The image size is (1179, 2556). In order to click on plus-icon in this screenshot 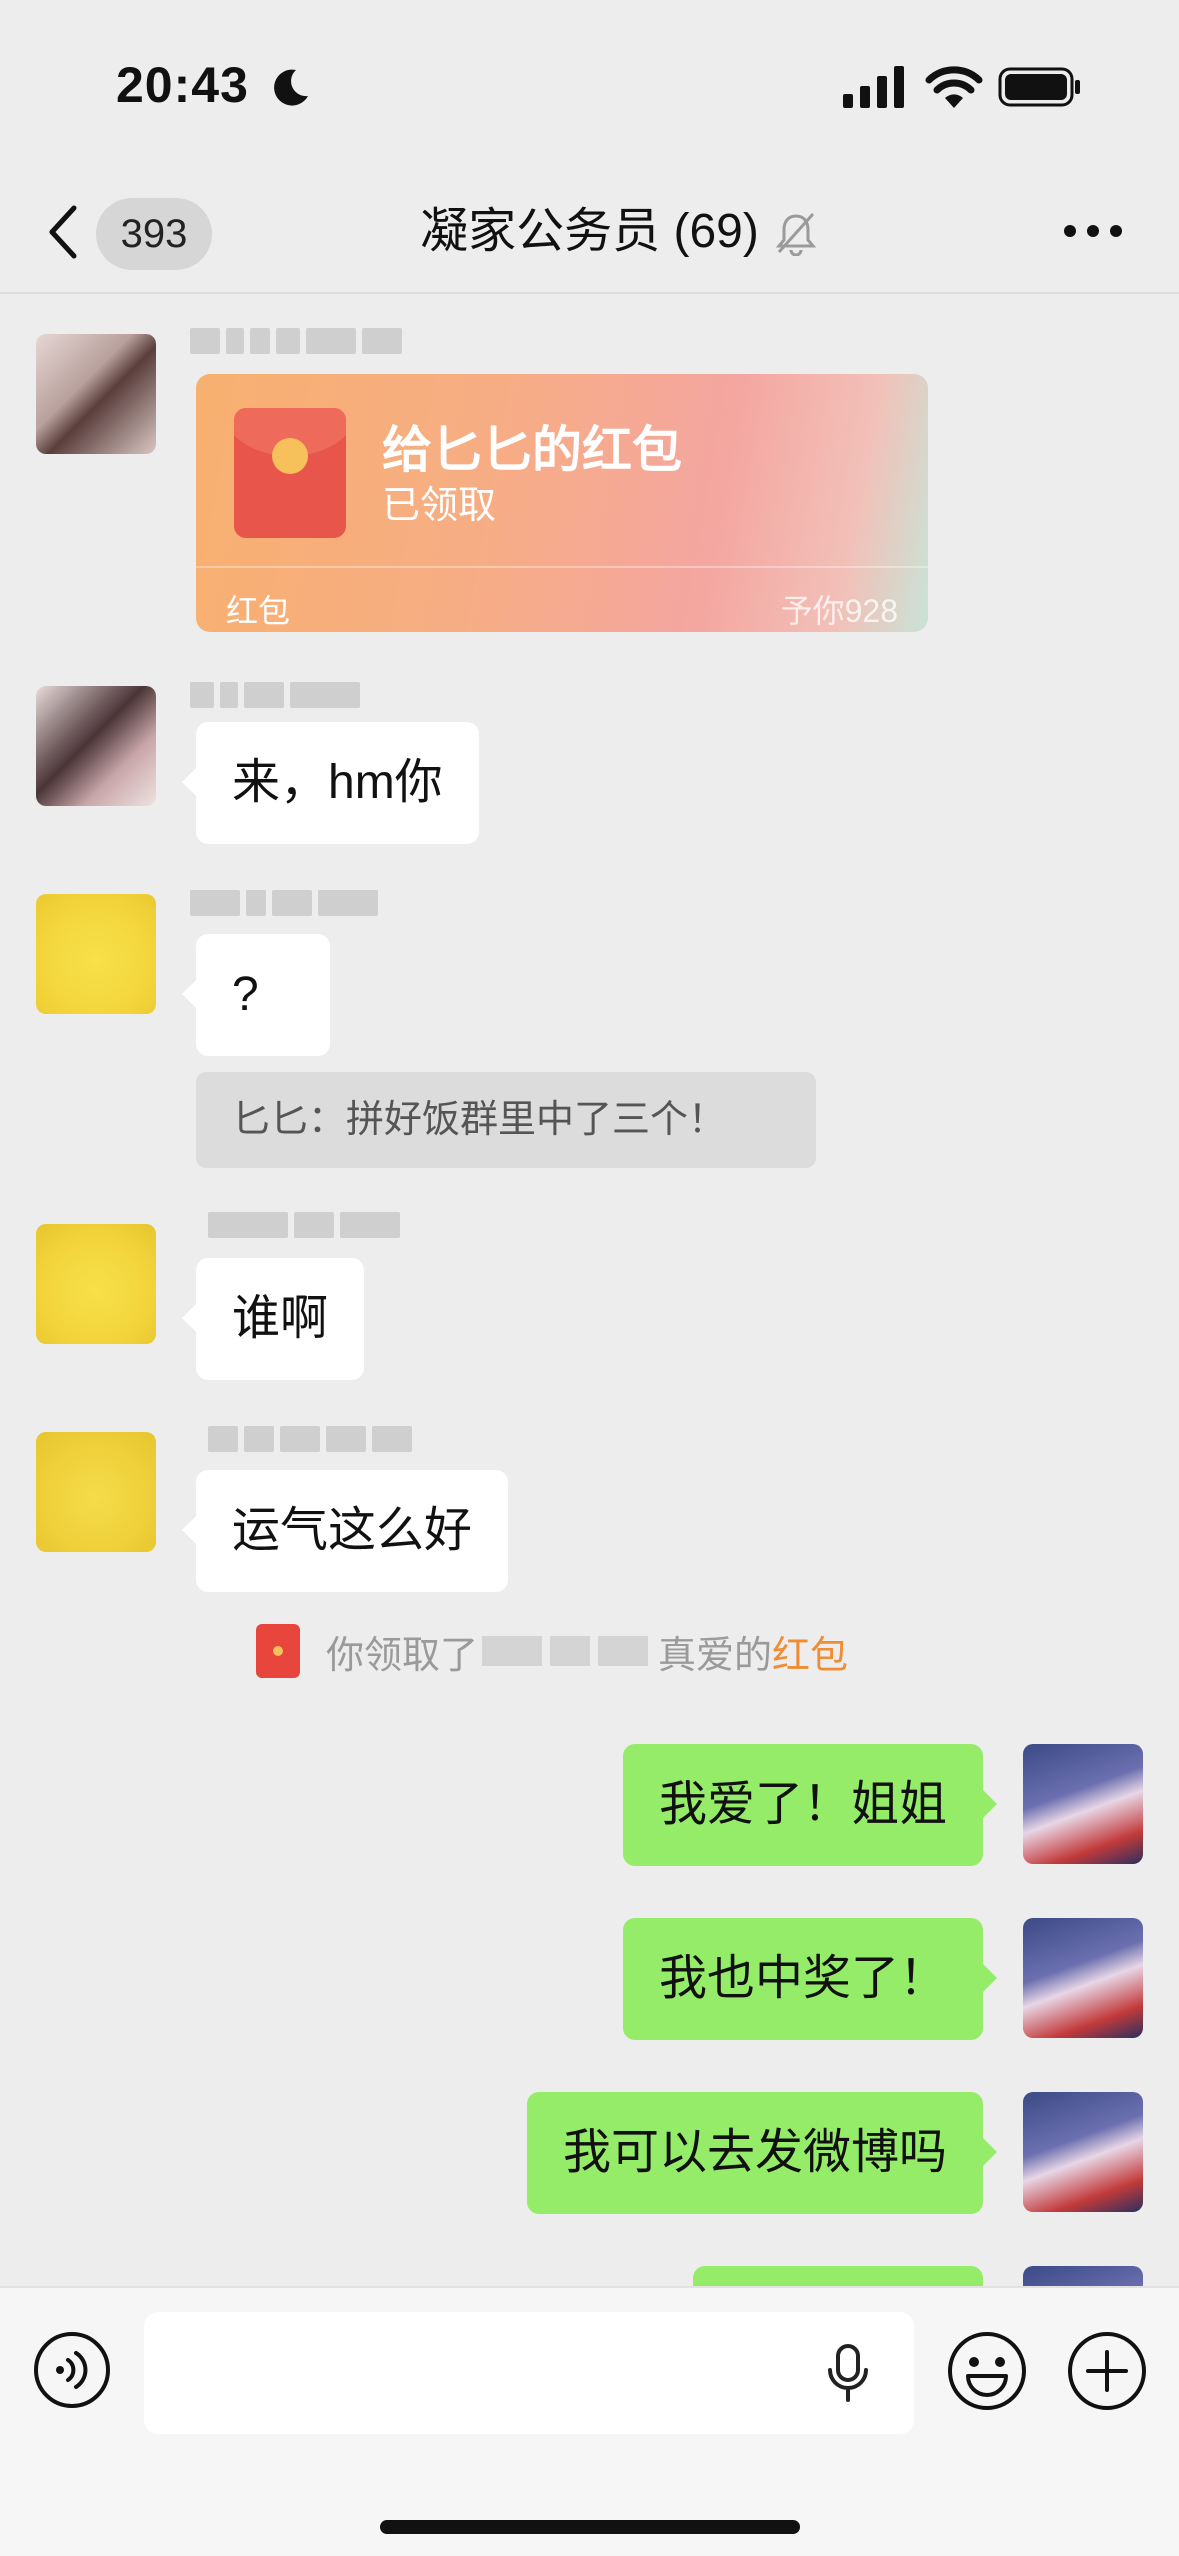, I will do `click(1107, 2371)`.